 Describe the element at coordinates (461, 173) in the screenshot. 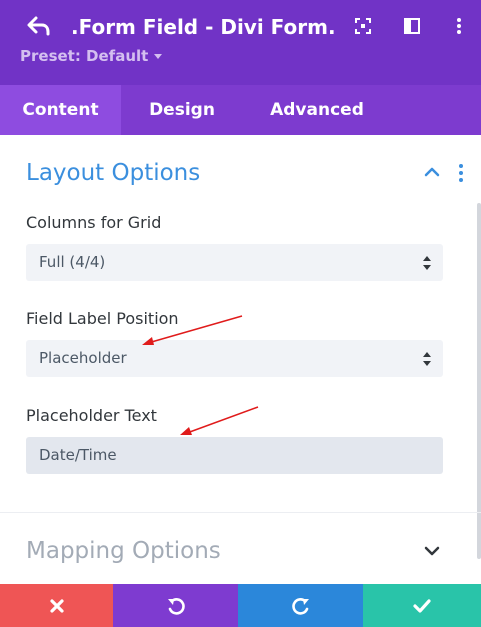

I see `section-options-icon` at that location.